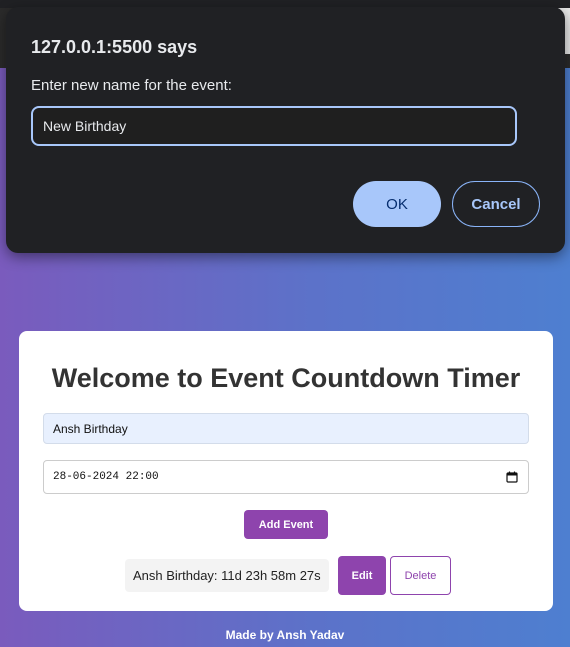 The image size is (570, 647). I want to click on event-countdown-text: Ansh Birthday: 11d 23h 58m 27s, so click(227, 575).